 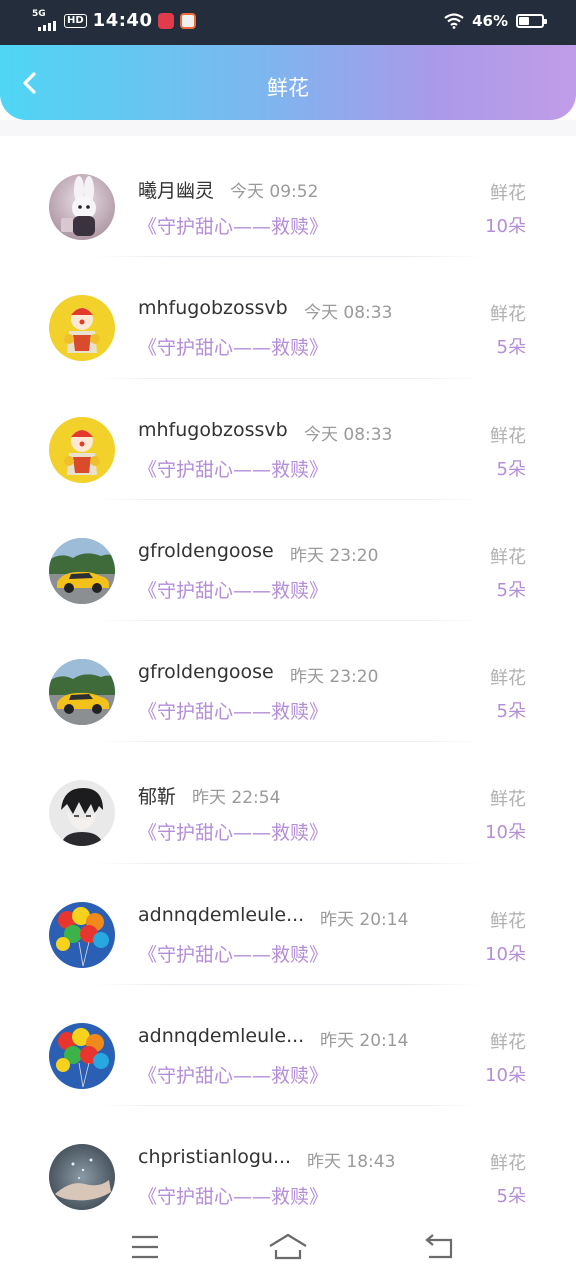 What do you see at coordinates (274, 192) in the screenshot?
I see `record-time: 今天 09:52` at bounding box center [274, 192].